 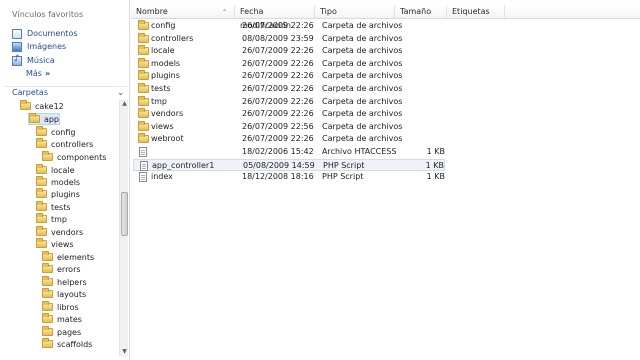 I want to click on file-icon, so click(x=143, y=152).